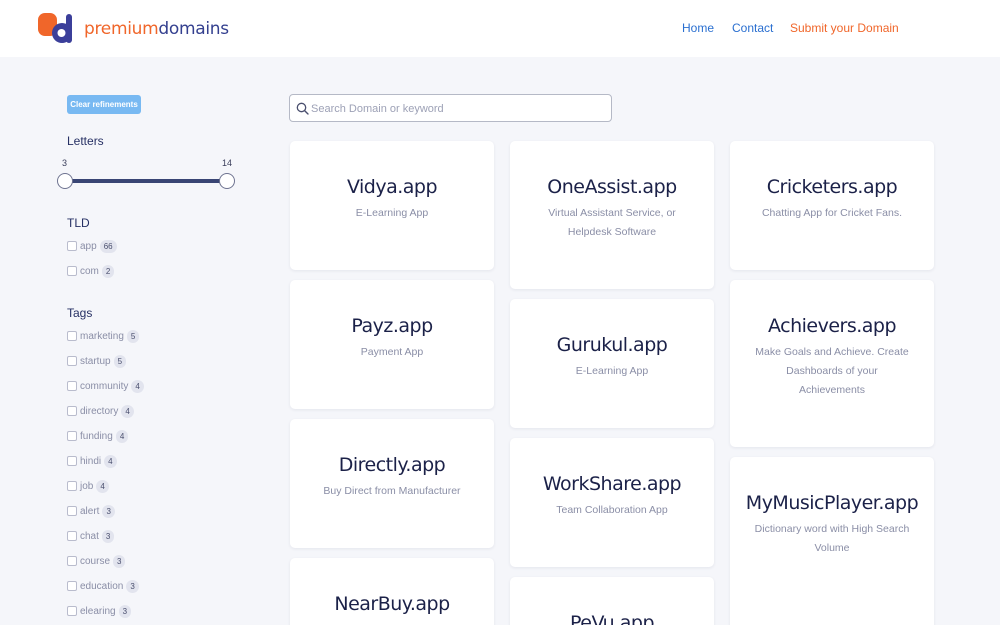  Describe the element at coordinates (612, 617) in the screenshot. I see `domain-name: PeVu.app` at that location.